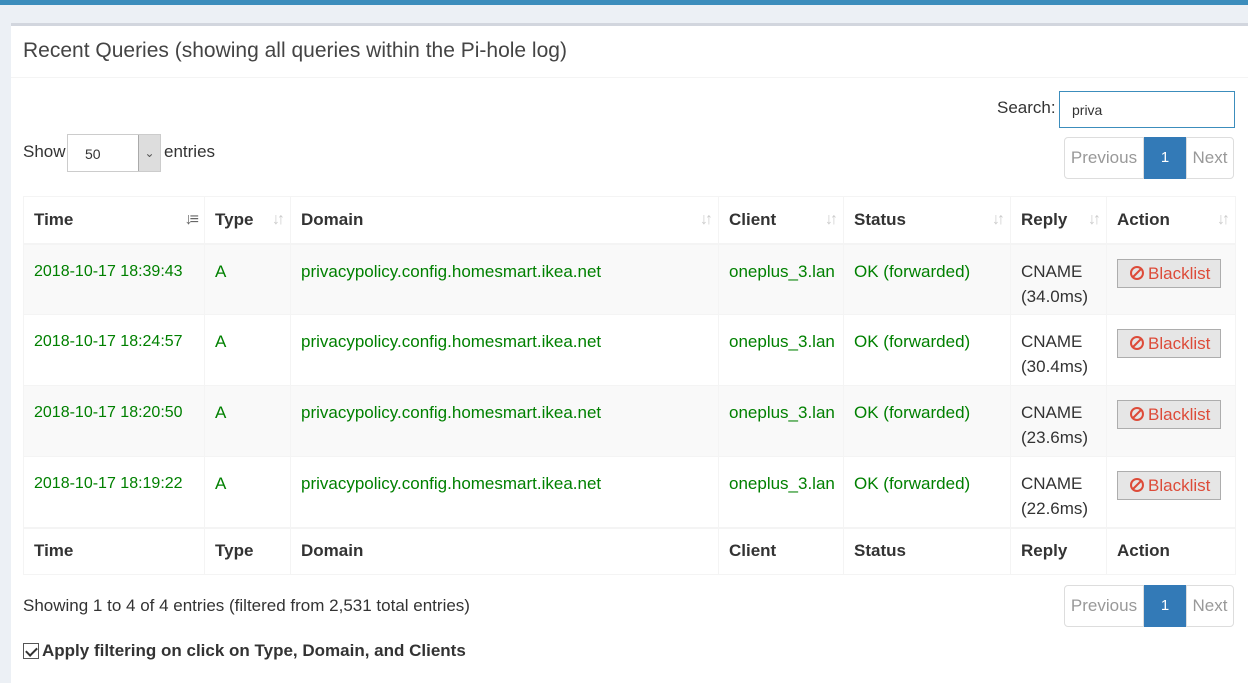 This screenshot has width=1248, height=683. What do you see at coordinates (114, 279) in the screenshot?
I see `cell-time: 2018-10-17 18:39:43` at bounding box center [114, 279].